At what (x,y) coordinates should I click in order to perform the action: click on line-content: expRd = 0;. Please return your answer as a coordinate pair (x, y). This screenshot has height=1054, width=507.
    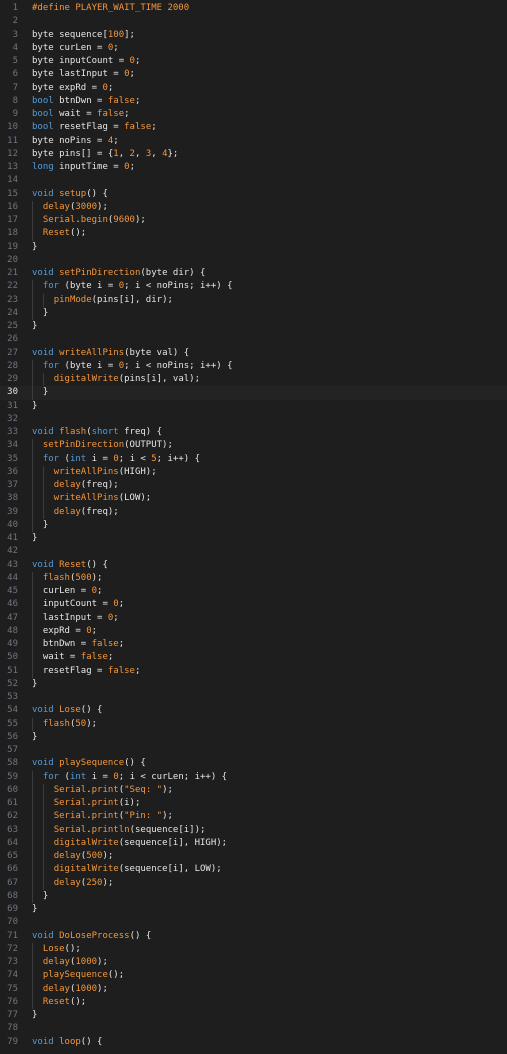
    Looking at the image, I should click on (262, 631).